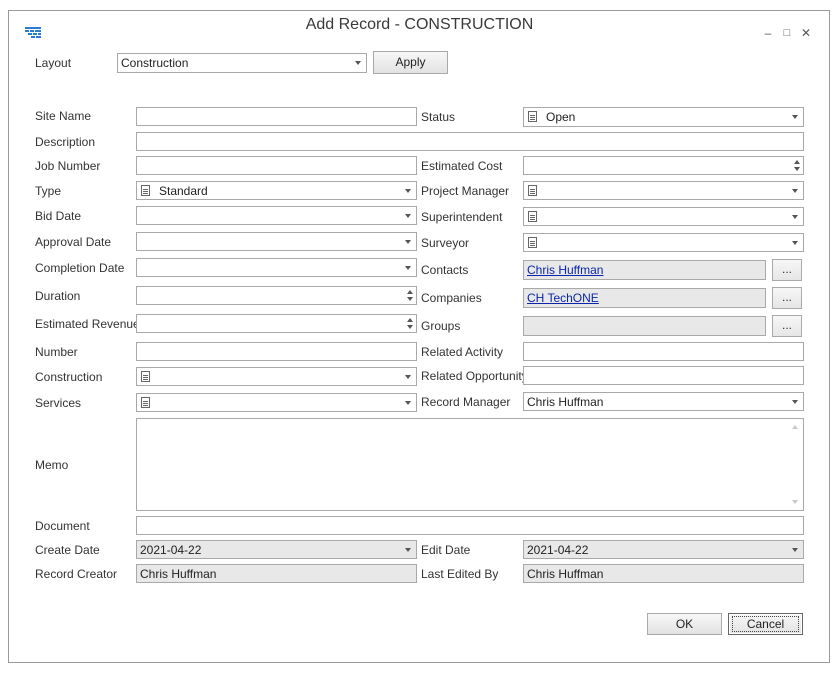 Image resolution: width=839 pixels, height=676 pixels. What do you see at coordinates (276, 267) in the screenshot?
I see `completion-date-picker` at bounding box center [276, 267].